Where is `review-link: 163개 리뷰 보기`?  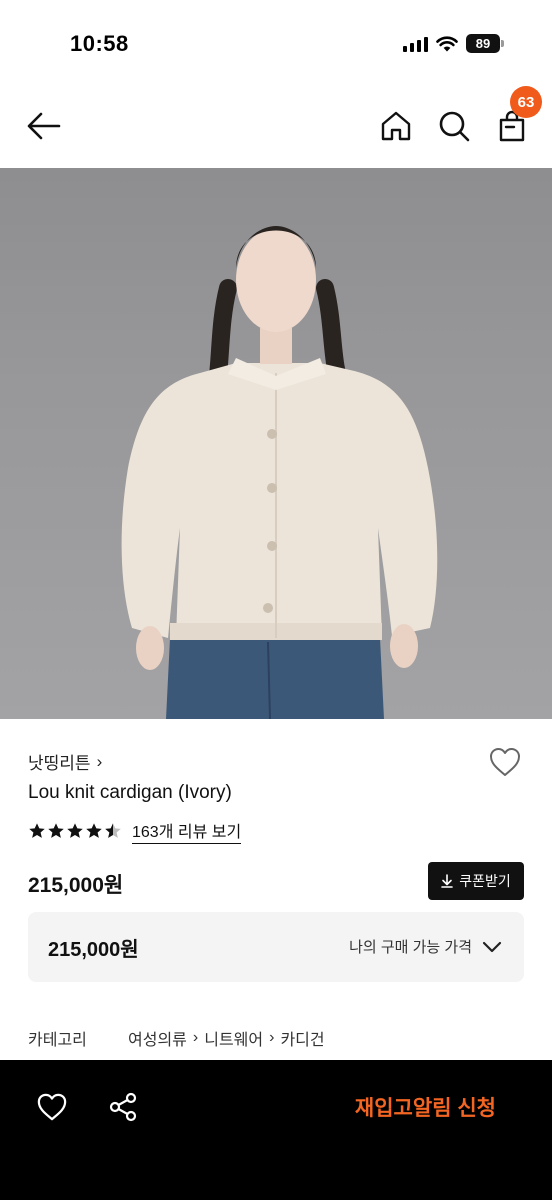 review-link: 163개 리뷰 보기 is located at coordinates (187, 831).